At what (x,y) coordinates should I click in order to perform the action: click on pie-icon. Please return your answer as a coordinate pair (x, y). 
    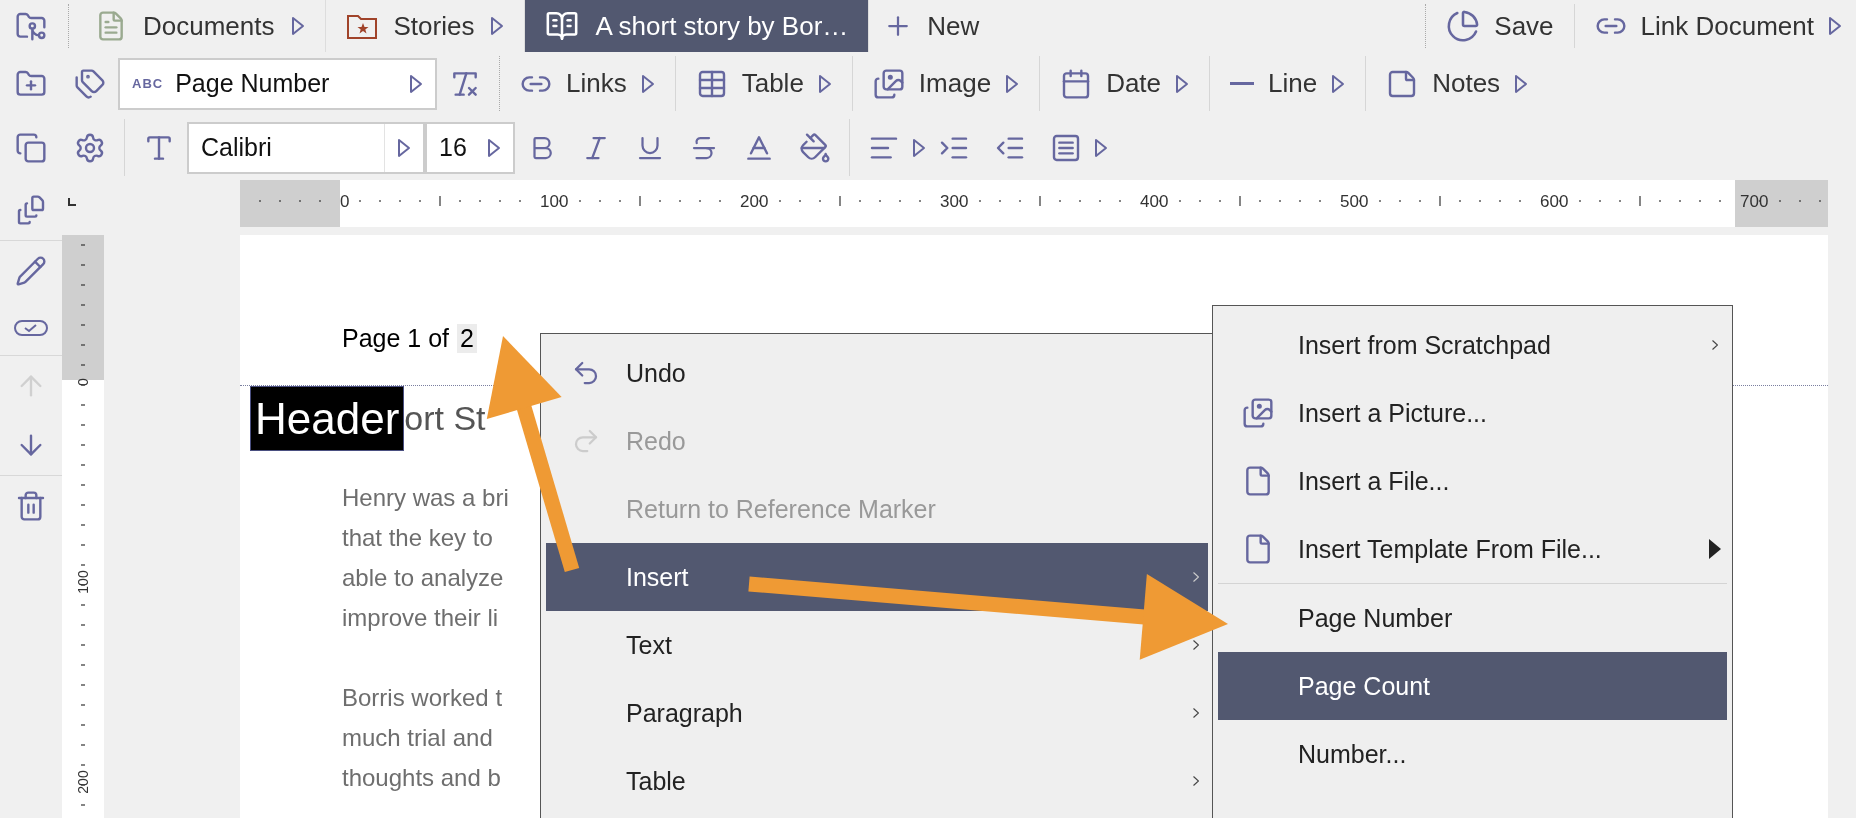
    Looking at the image, I should click on (1463, 26).